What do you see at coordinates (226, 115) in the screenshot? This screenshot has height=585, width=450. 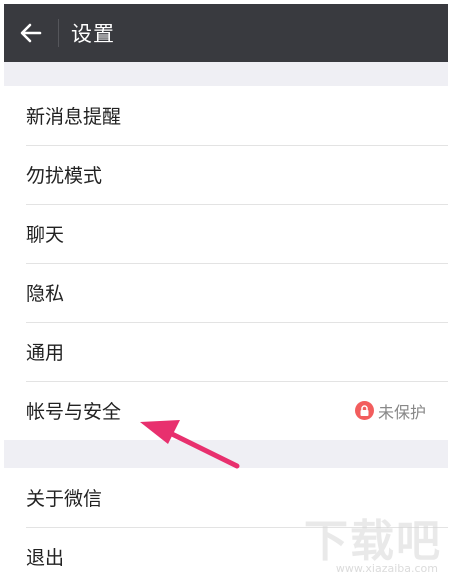 I see `settings-item-new-message-alerts: 新消息提醒` at bounding box center [226, 115].